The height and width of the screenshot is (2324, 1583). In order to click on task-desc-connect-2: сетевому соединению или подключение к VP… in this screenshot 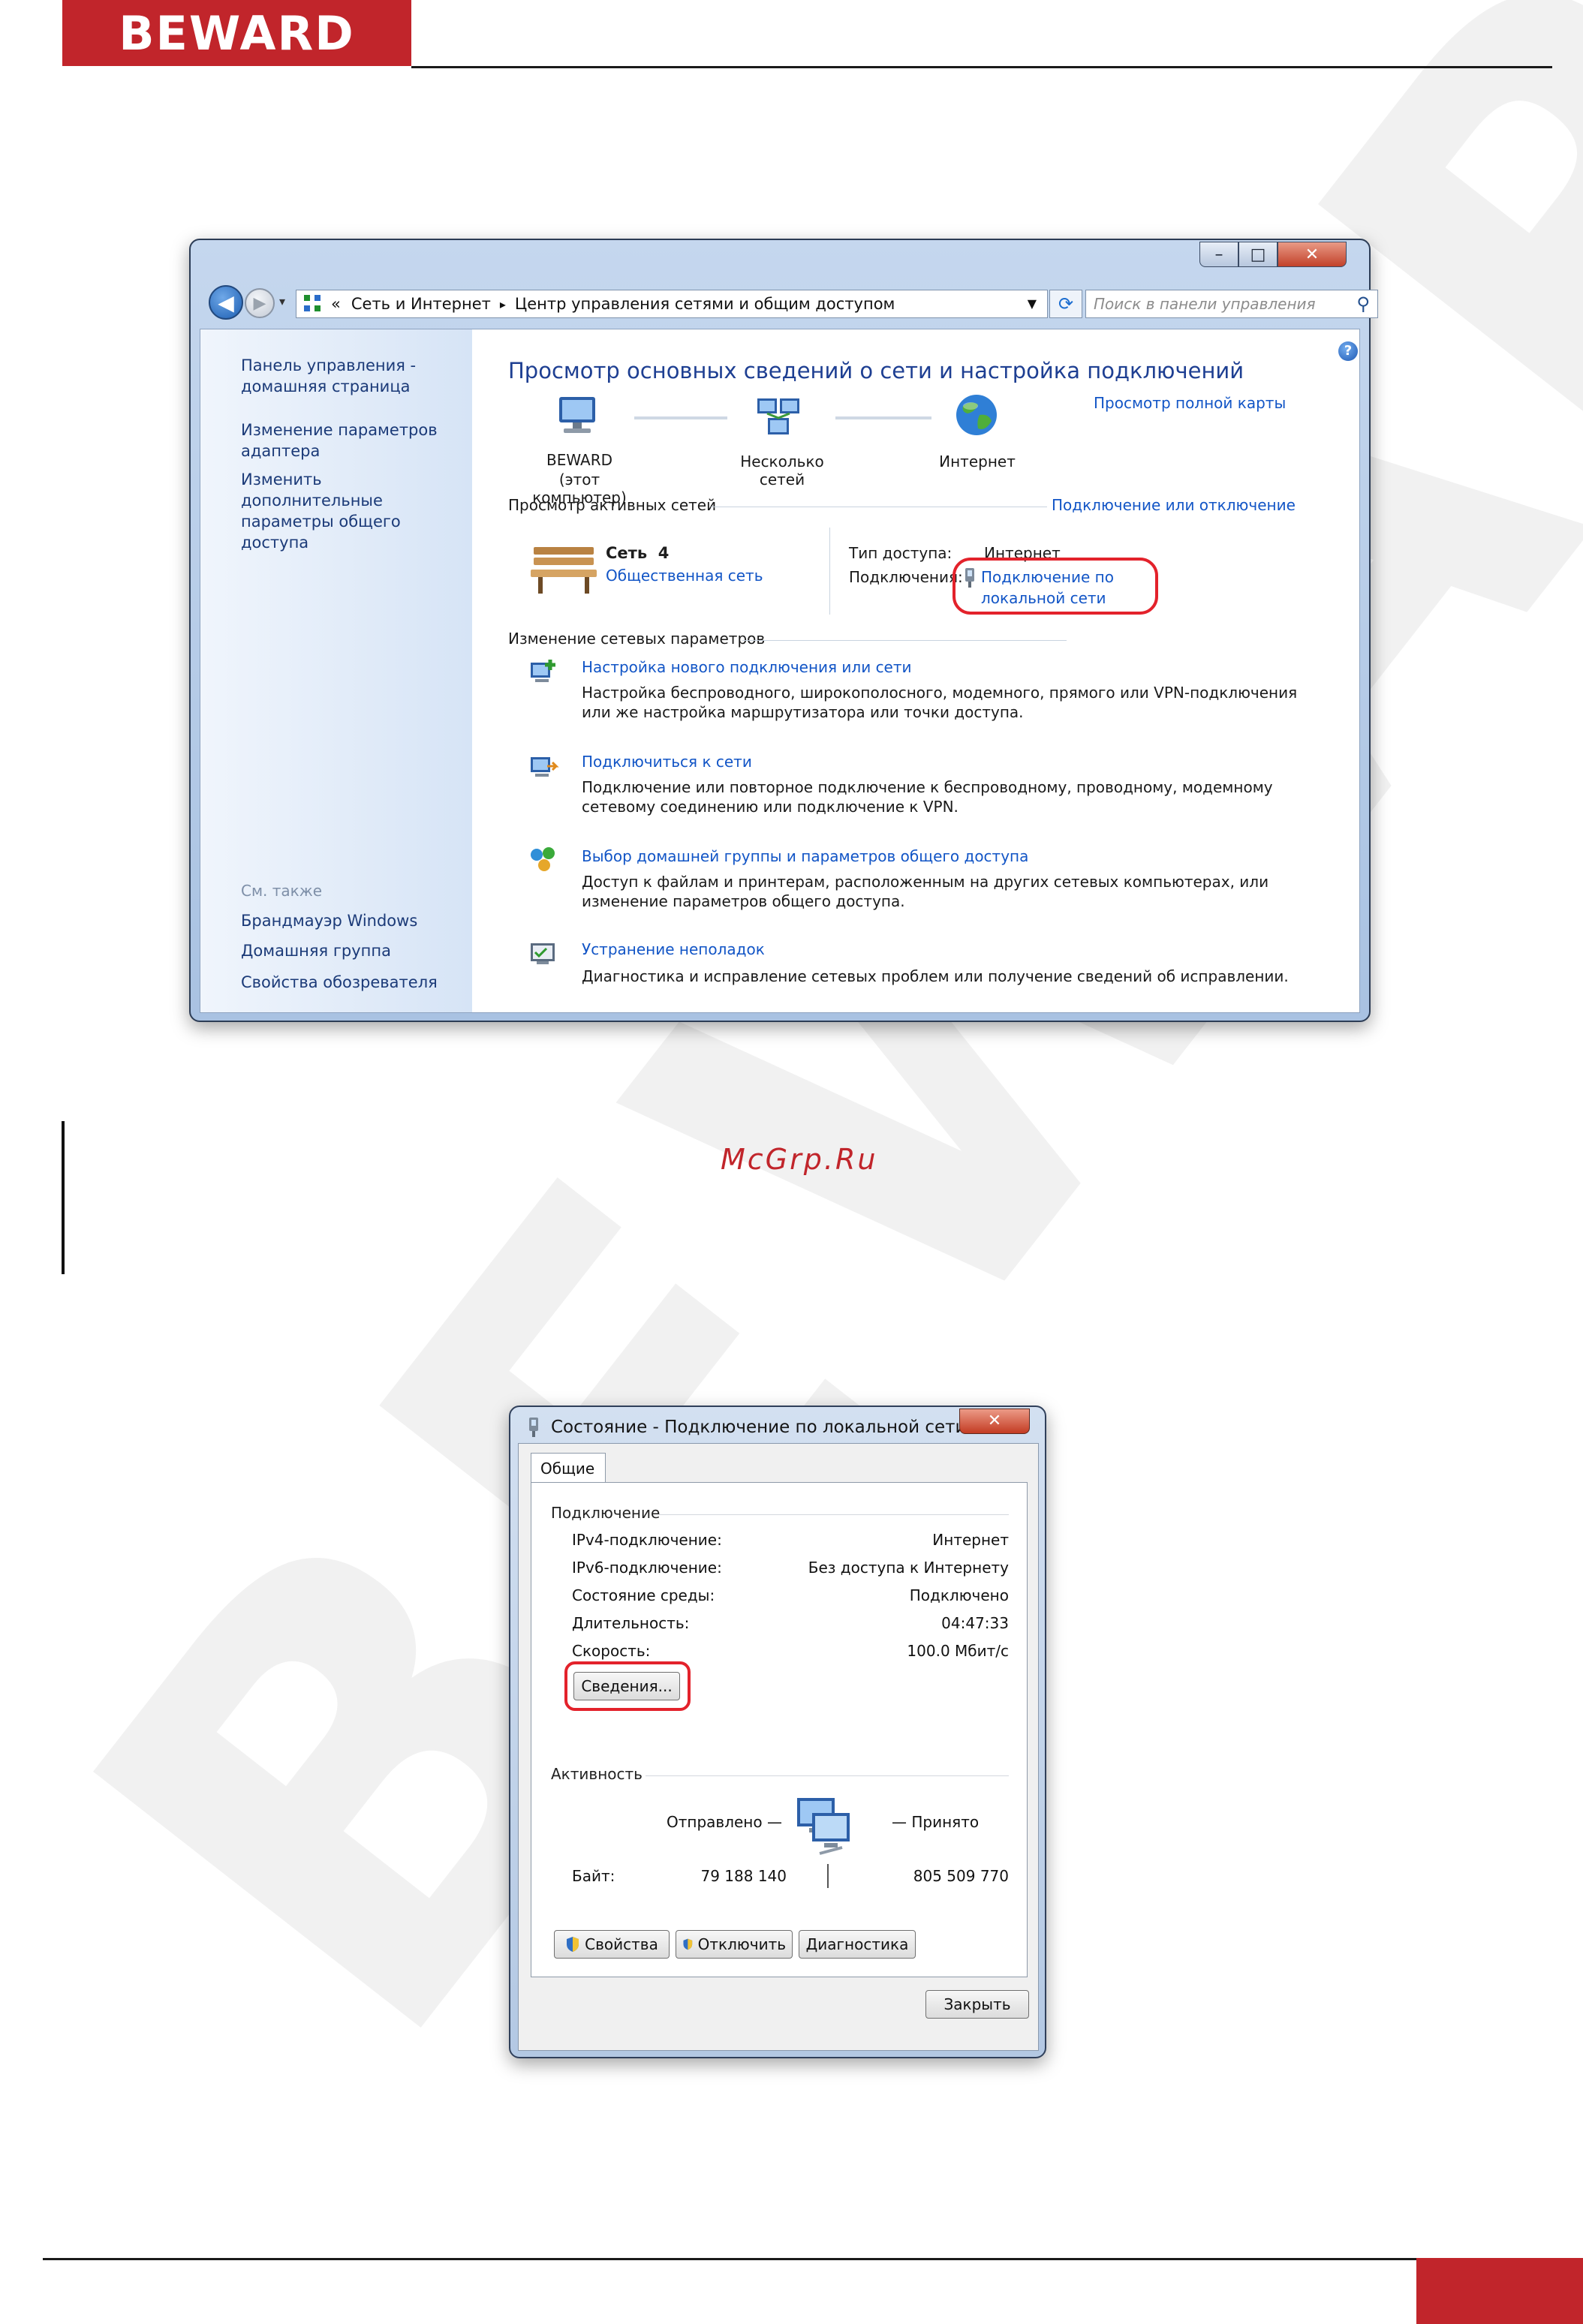, I will do `click(771, 807)`.